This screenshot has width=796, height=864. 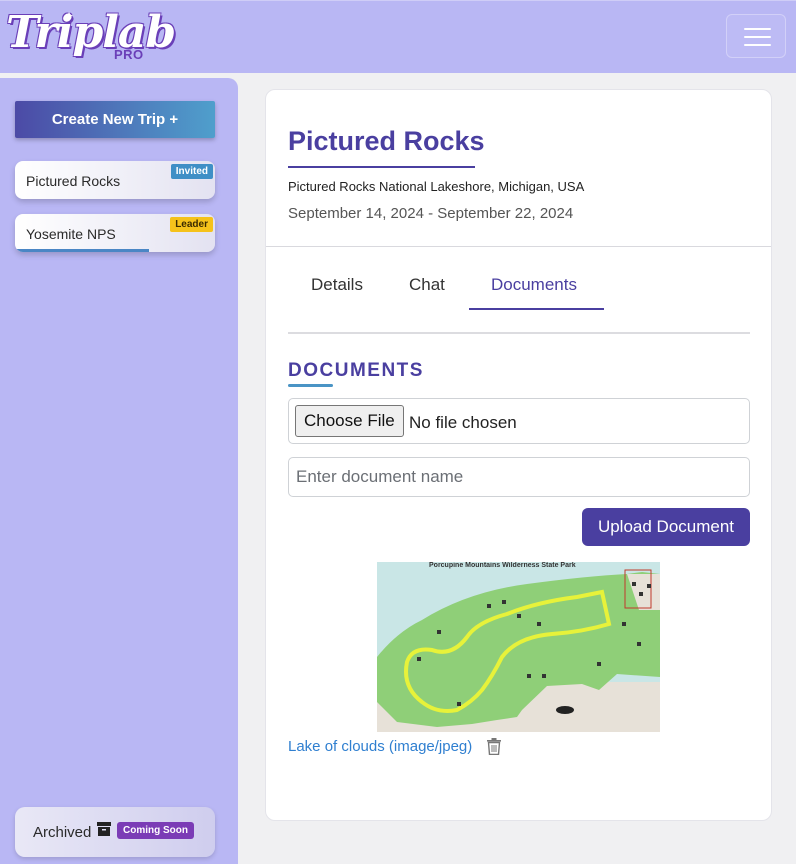 What do you see at coordinates (62, 832) in the screenshot?
I see `archived-label: Archived` at bounding box center [62, 832].